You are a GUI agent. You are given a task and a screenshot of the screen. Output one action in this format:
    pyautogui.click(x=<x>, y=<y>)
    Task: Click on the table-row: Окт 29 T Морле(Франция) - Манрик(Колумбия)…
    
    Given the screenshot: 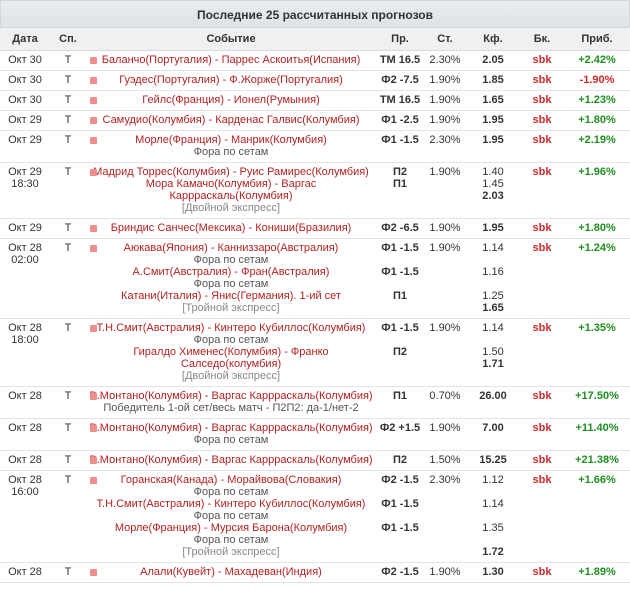 What is the action you would take?
    pyautogui.click(x=315, y=146)
    